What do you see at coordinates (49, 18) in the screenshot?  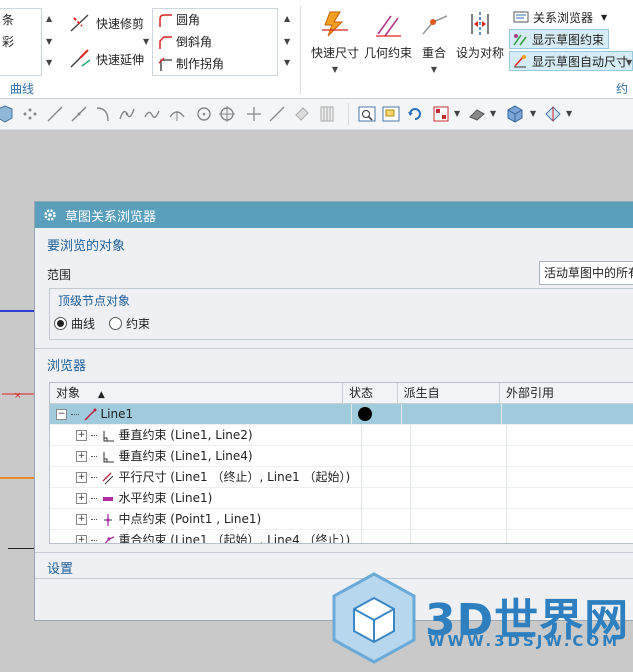 I see `gallery-dropdown-arrow: ▲` at bounding box center [49, 18].